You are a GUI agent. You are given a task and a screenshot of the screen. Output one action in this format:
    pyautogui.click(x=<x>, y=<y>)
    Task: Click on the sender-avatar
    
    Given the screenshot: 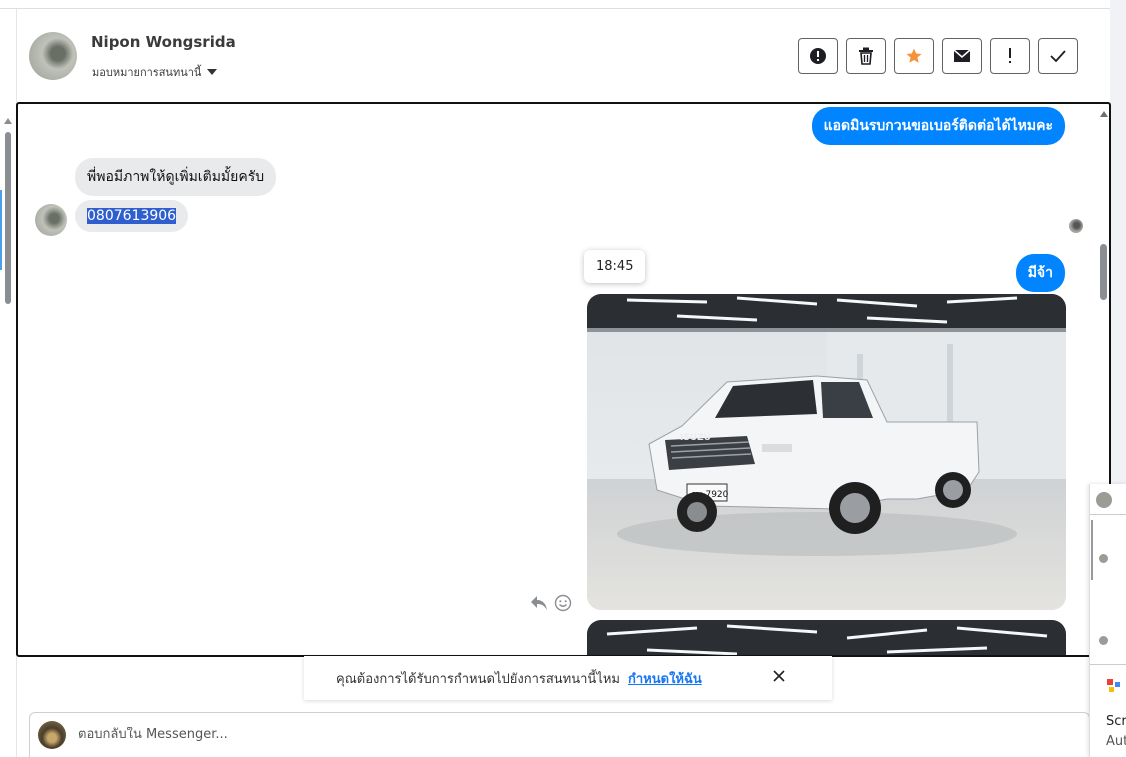 What is the action you would take?
    pyautogui.click(x=51, y=220)
    